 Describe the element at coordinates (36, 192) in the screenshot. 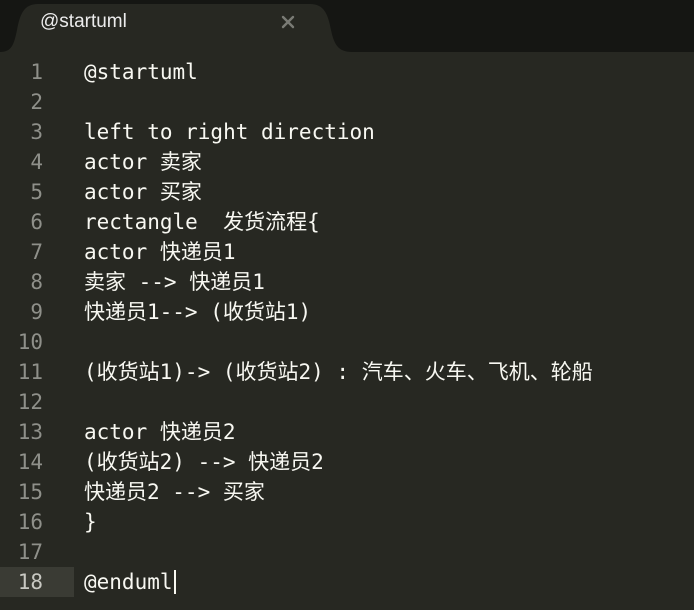

I see `line-number: 5` at that location.